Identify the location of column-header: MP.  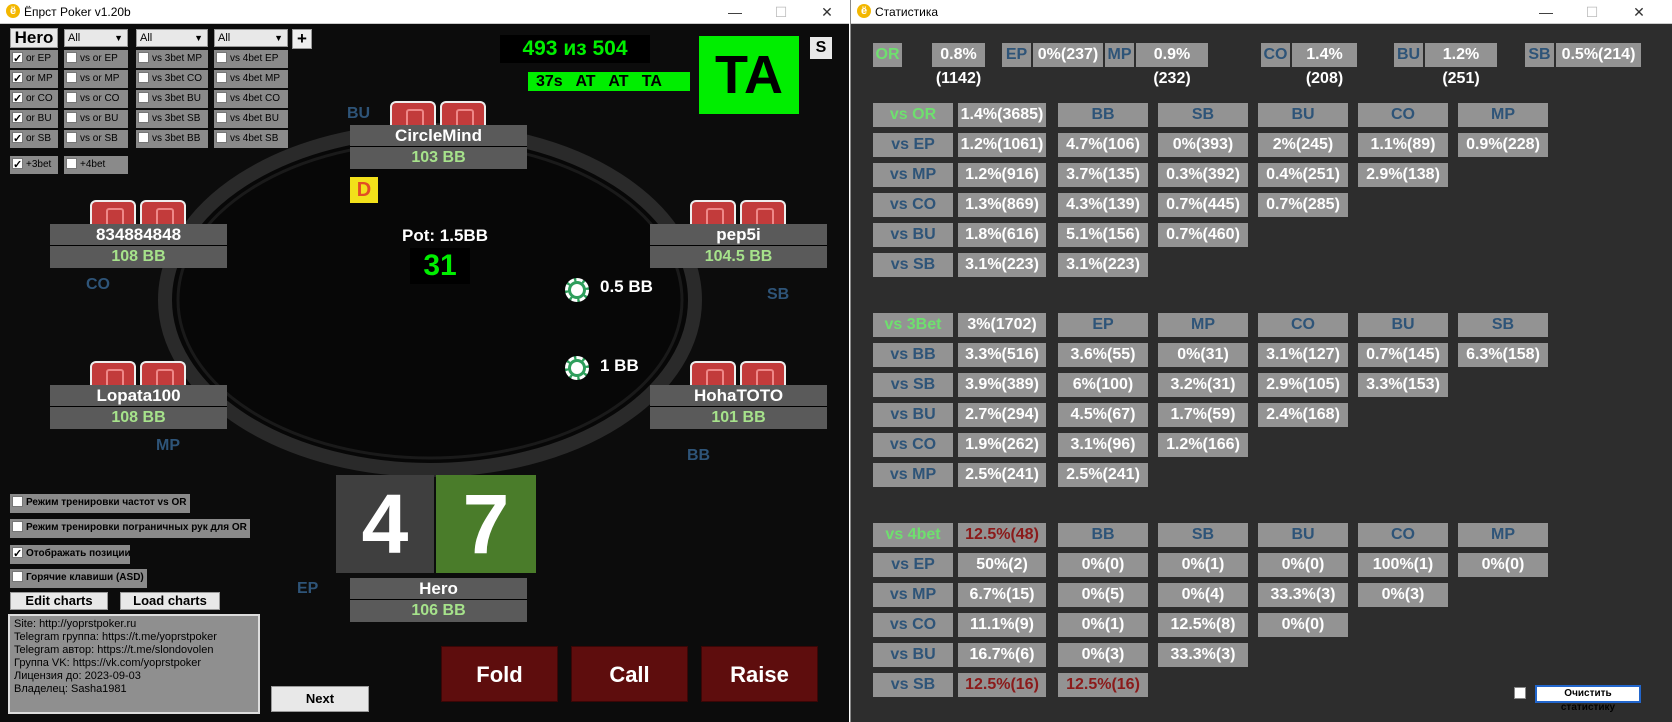
(1503, 115).